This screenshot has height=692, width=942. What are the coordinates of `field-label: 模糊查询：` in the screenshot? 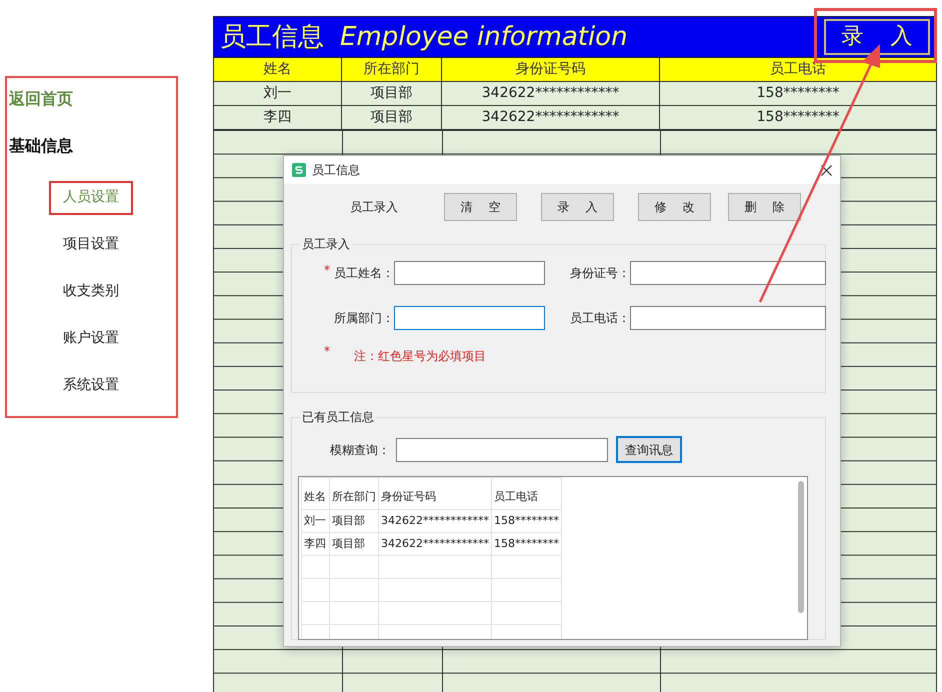 It's located at (360, 450).